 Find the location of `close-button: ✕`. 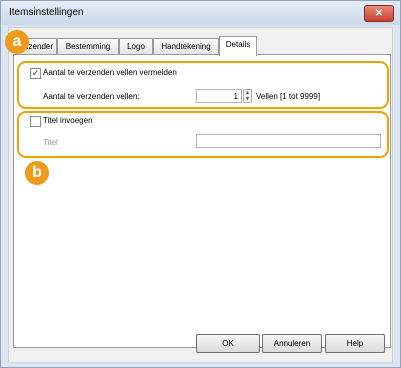

close-button: ✕ is located at coordinates (379, 13).